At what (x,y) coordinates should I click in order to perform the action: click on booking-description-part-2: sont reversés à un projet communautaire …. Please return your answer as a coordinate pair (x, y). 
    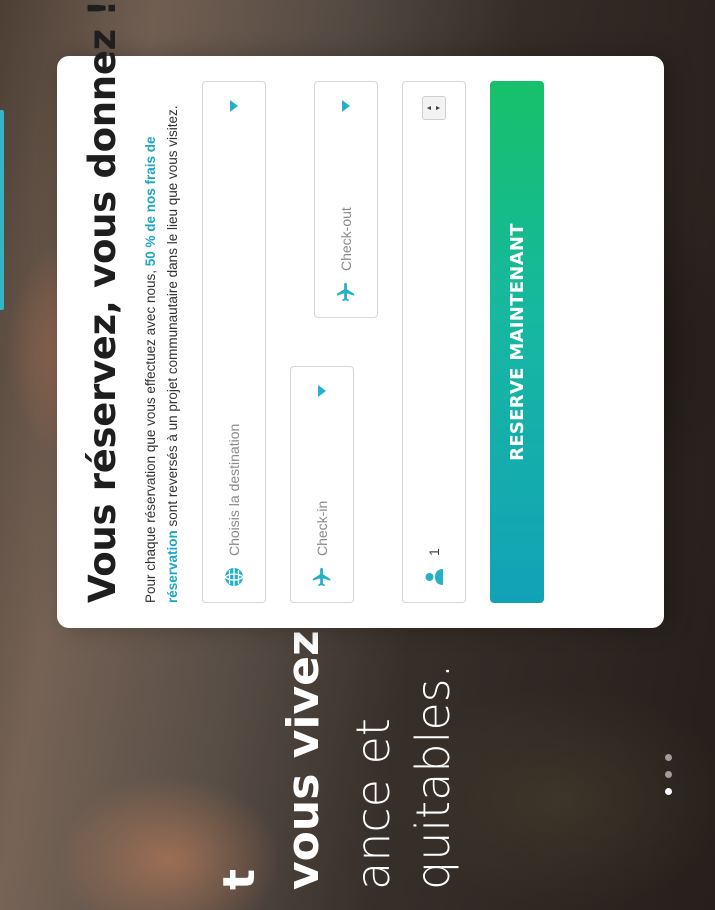
    Looking at the image, I should click on (172, 318).